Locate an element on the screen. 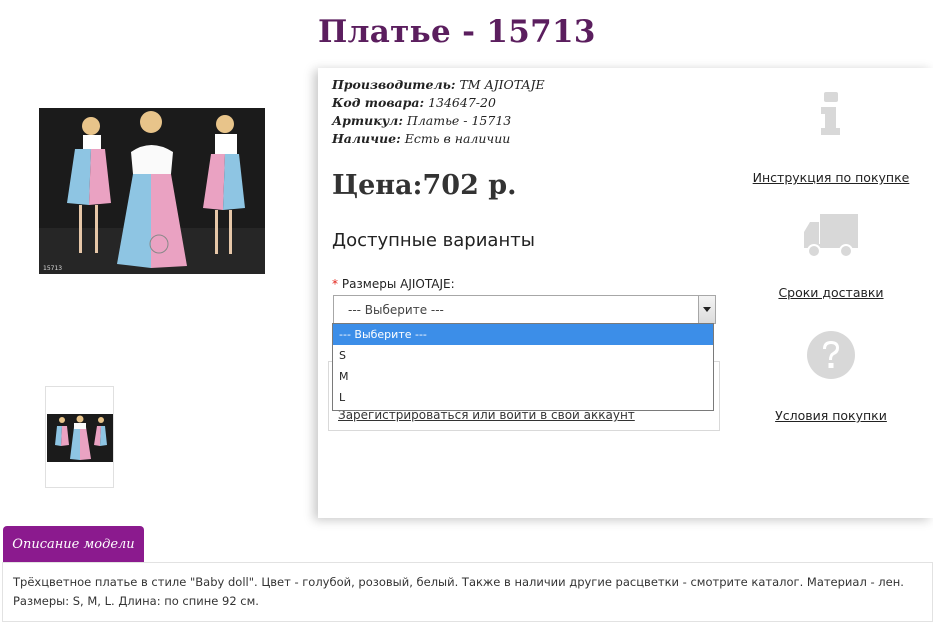 This screenshot has height=631, width=933. page-title: Платье - 15713 is located at coordinates (457, 32).